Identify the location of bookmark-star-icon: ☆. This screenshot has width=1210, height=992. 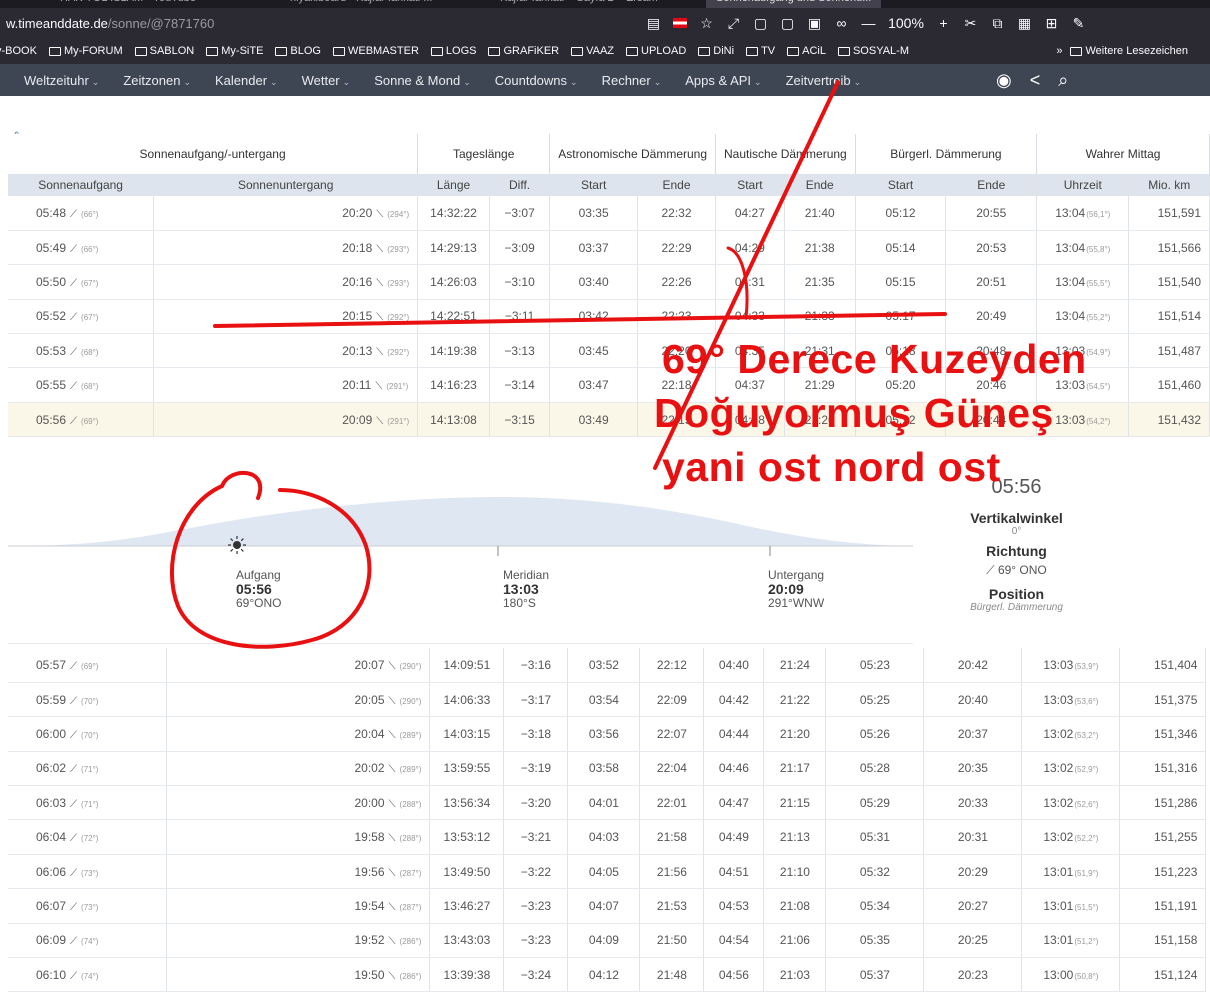
(706, 23).